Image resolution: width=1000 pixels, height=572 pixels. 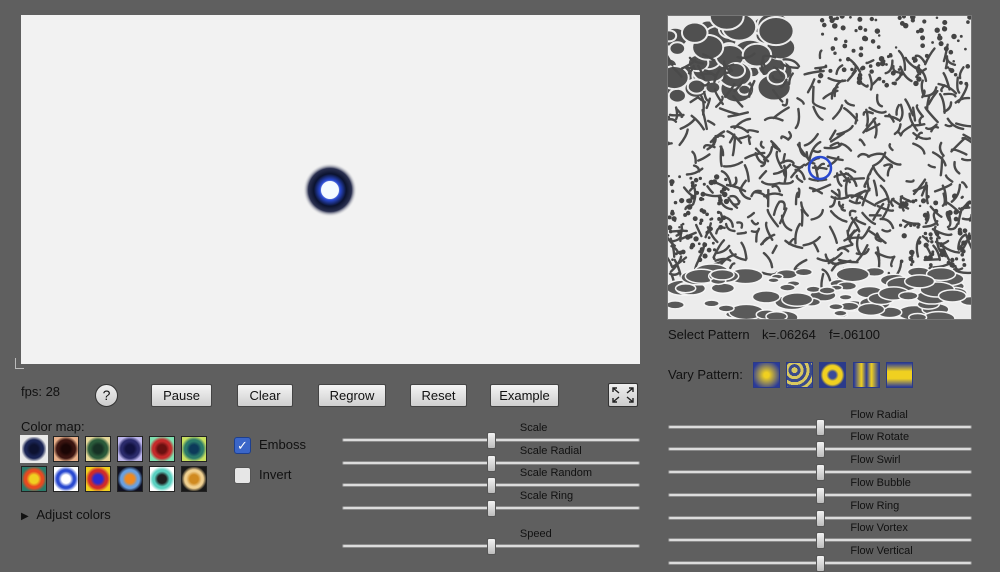 What do you see at coordinates (854, 334) in the screenshot?
I see `f-value: f=.06100` at bounding box center [854, 334].